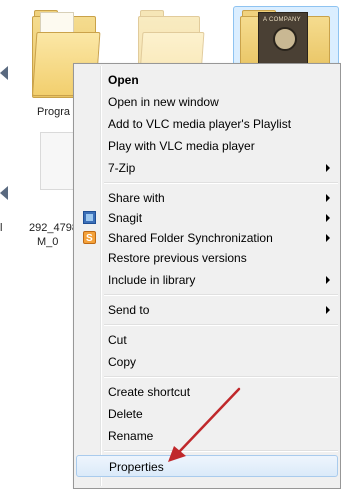 Image resolution: width=341 pixels, height=489 pixels. Describe the element at coordinates (207, 362) in the screenshot. I see `menu-item-copy: Copy` at that location.